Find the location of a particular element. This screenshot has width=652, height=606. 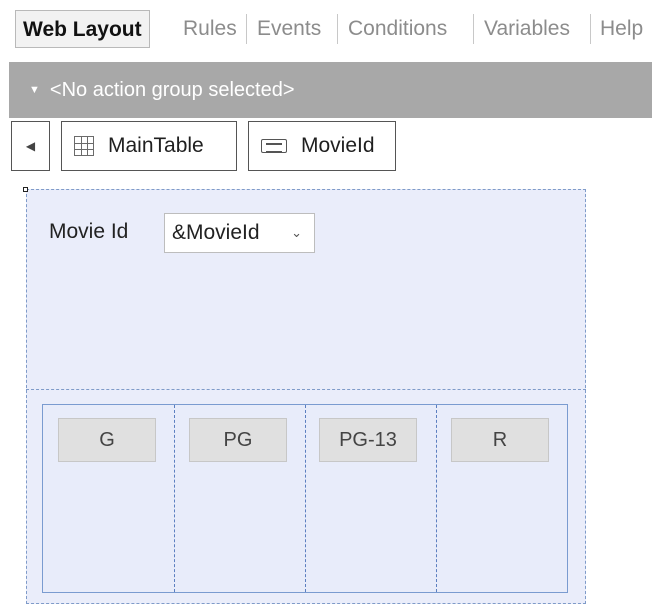

tab-web-layout: Web Layout is located at coordinates (82, 29).